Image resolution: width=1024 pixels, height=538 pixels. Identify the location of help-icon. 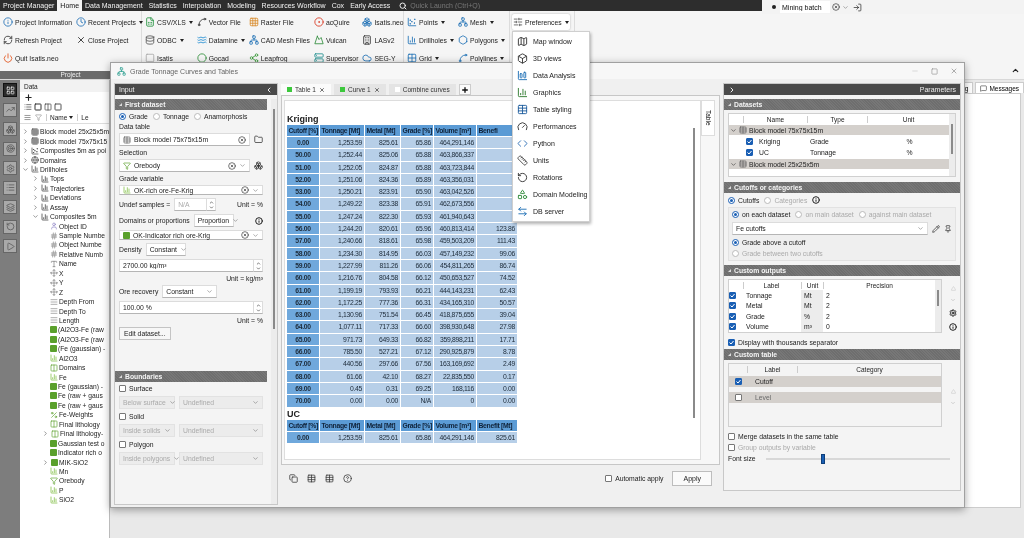
(347, 478).